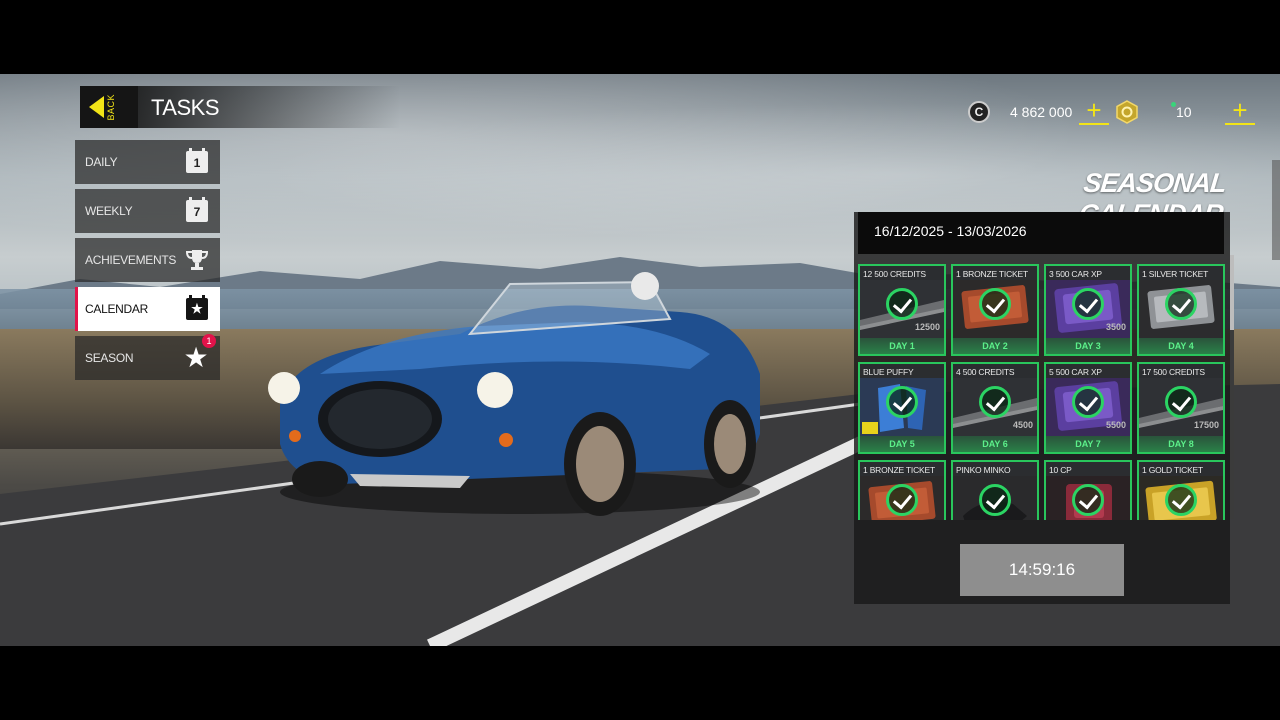 The image size is (1280, 720). I want to click on back-arrow-icon, so click(96, 107).